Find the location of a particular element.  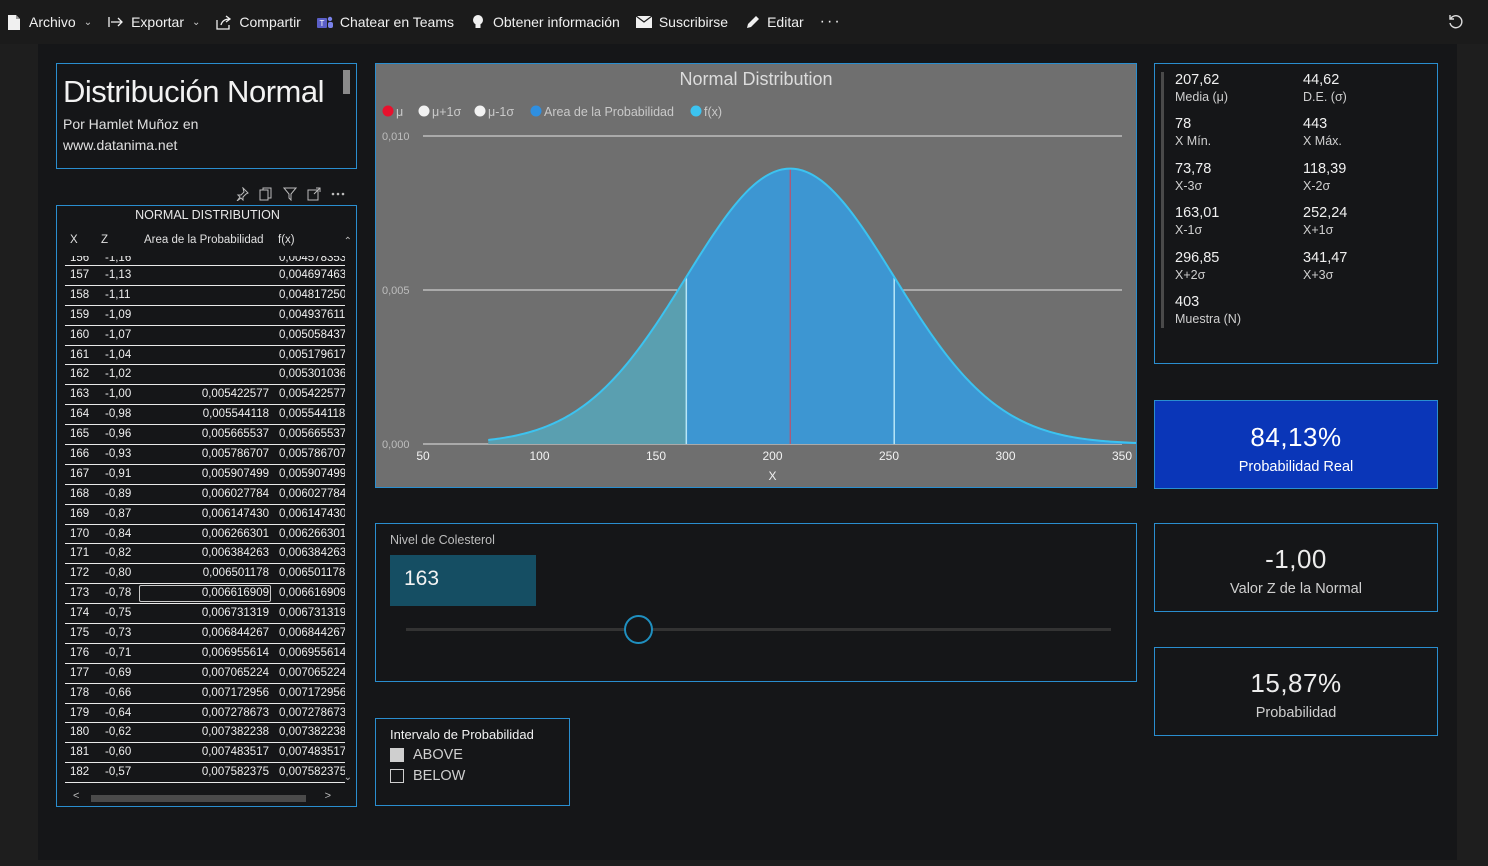

reset-icon is located at coordinates (1456, 22).